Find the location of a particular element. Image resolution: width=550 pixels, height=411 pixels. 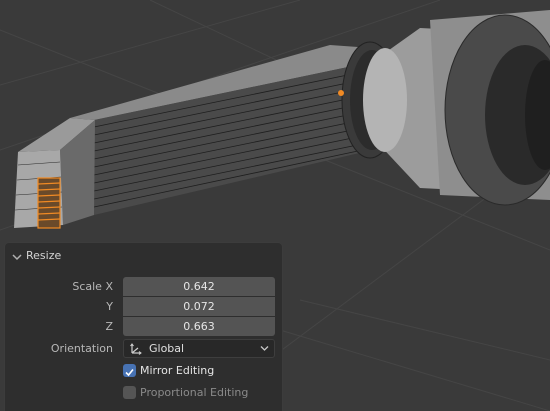

orientation-dropdown: Global is located at coordinates (199, 348).